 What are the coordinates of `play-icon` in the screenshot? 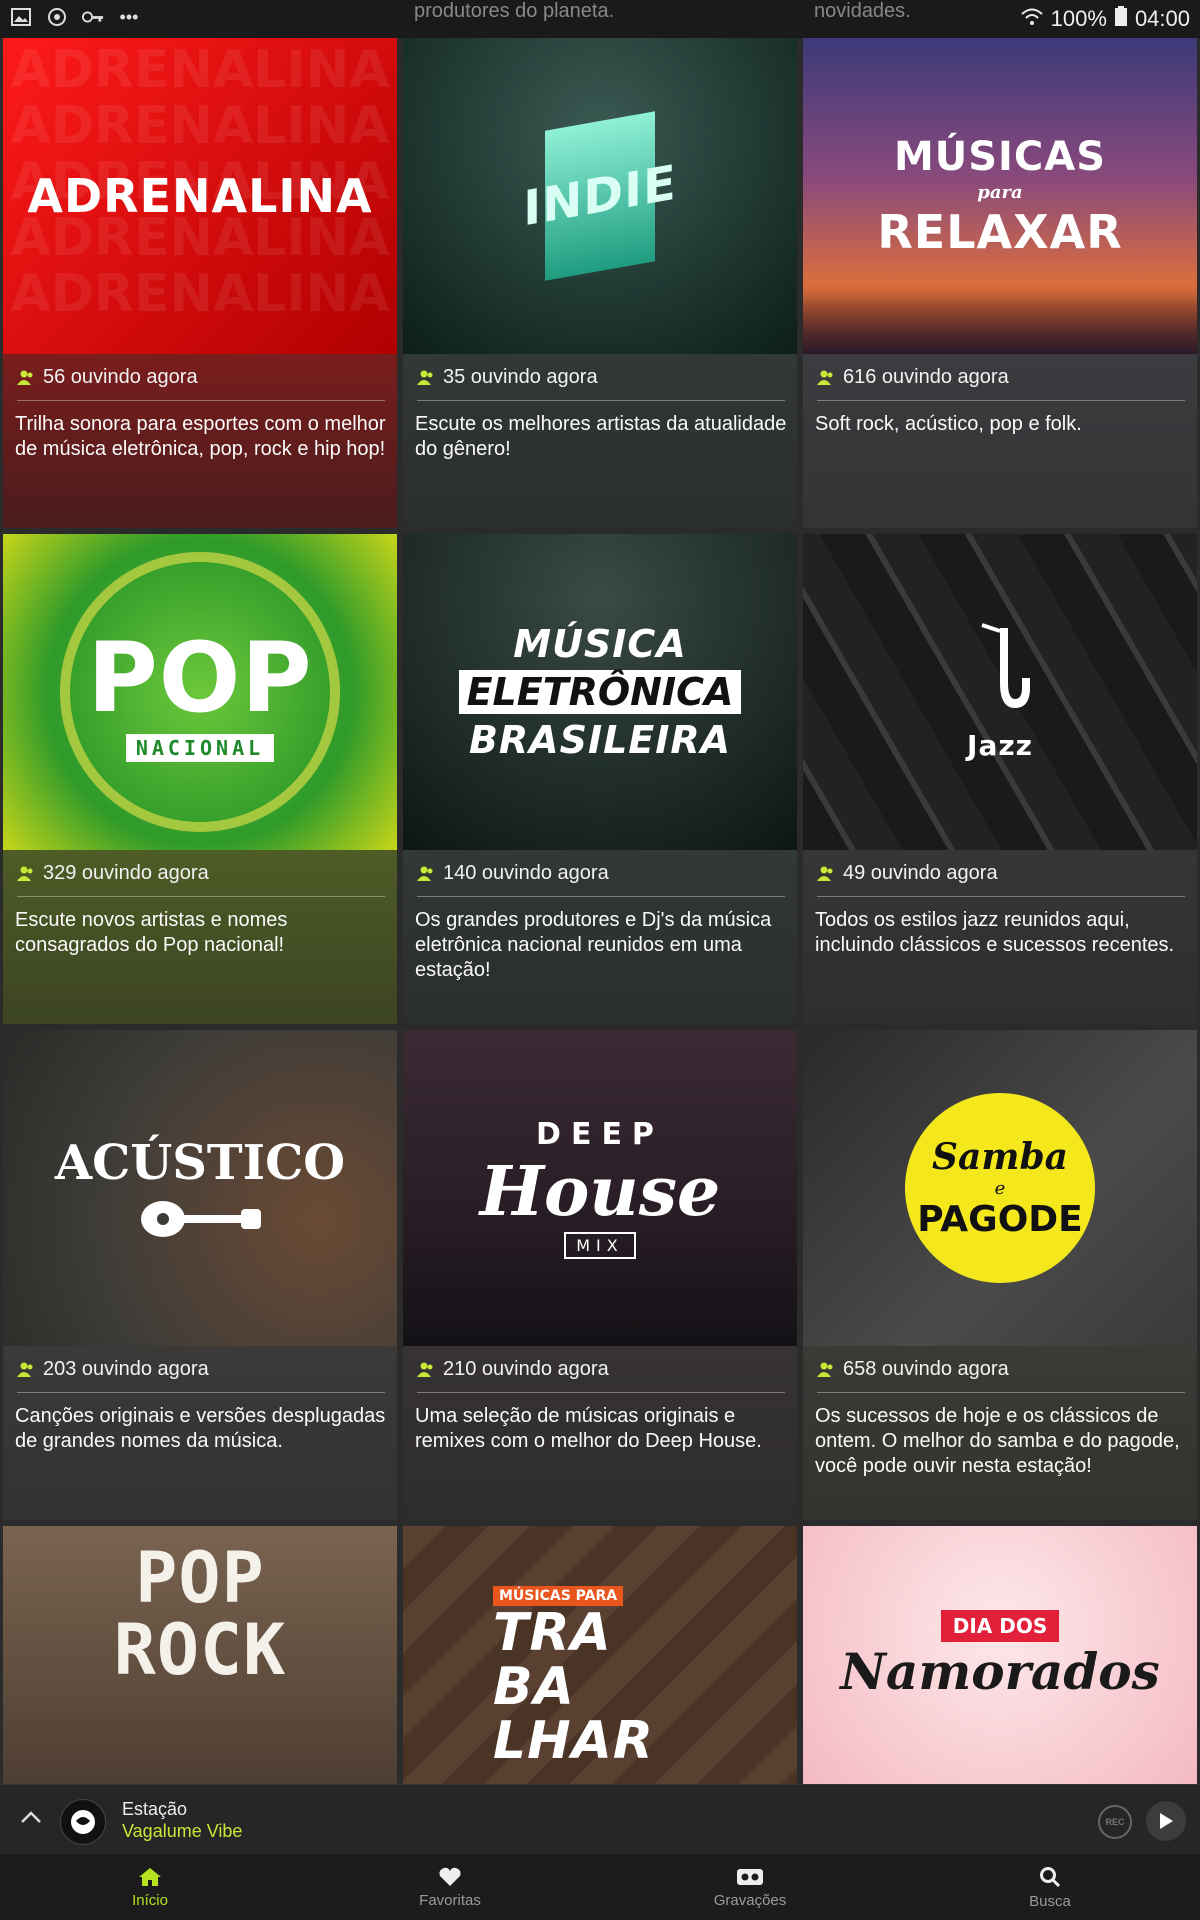 It's located at (1166, 1821).